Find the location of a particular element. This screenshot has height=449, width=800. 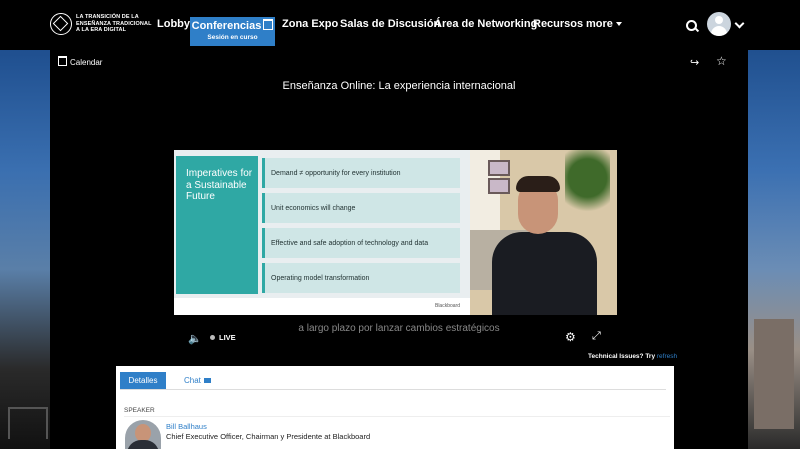

share-icon: ↪ is located at coordinates (694, 62).